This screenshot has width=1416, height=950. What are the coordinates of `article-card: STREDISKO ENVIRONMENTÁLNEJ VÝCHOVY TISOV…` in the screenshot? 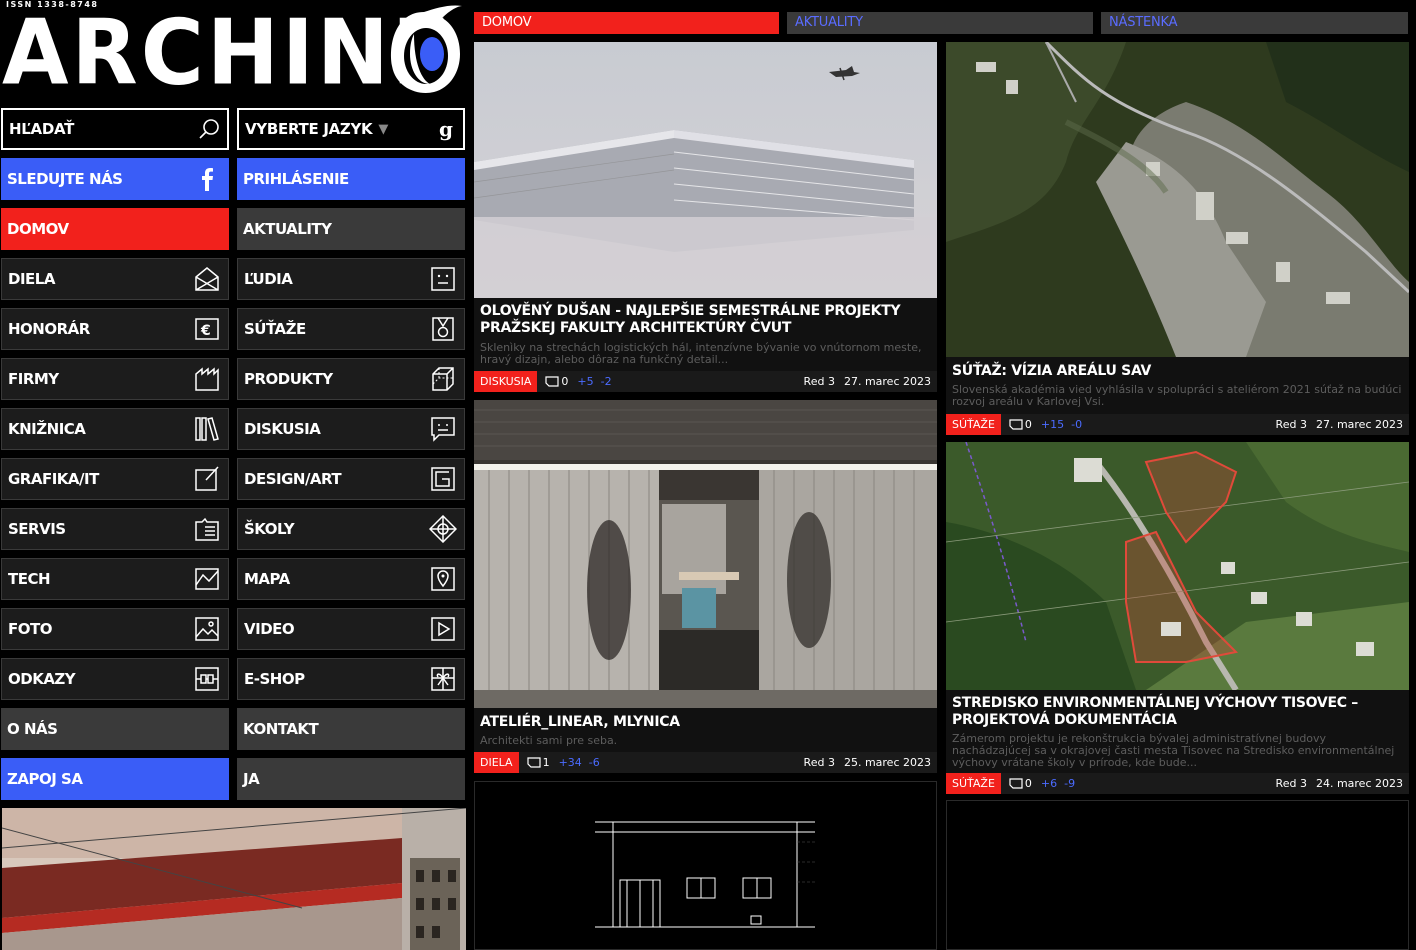 It's located at (1177, 618).